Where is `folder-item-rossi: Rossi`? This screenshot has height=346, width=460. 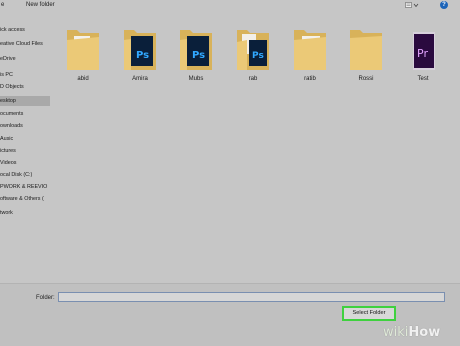
folder-item-rossi: Rossi is located at coordinates (366, 56).